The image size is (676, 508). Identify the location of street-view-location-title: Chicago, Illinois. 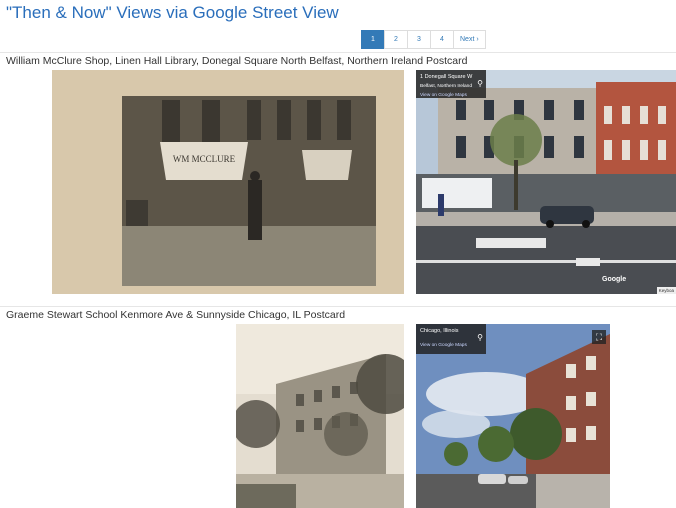
(439, 331).